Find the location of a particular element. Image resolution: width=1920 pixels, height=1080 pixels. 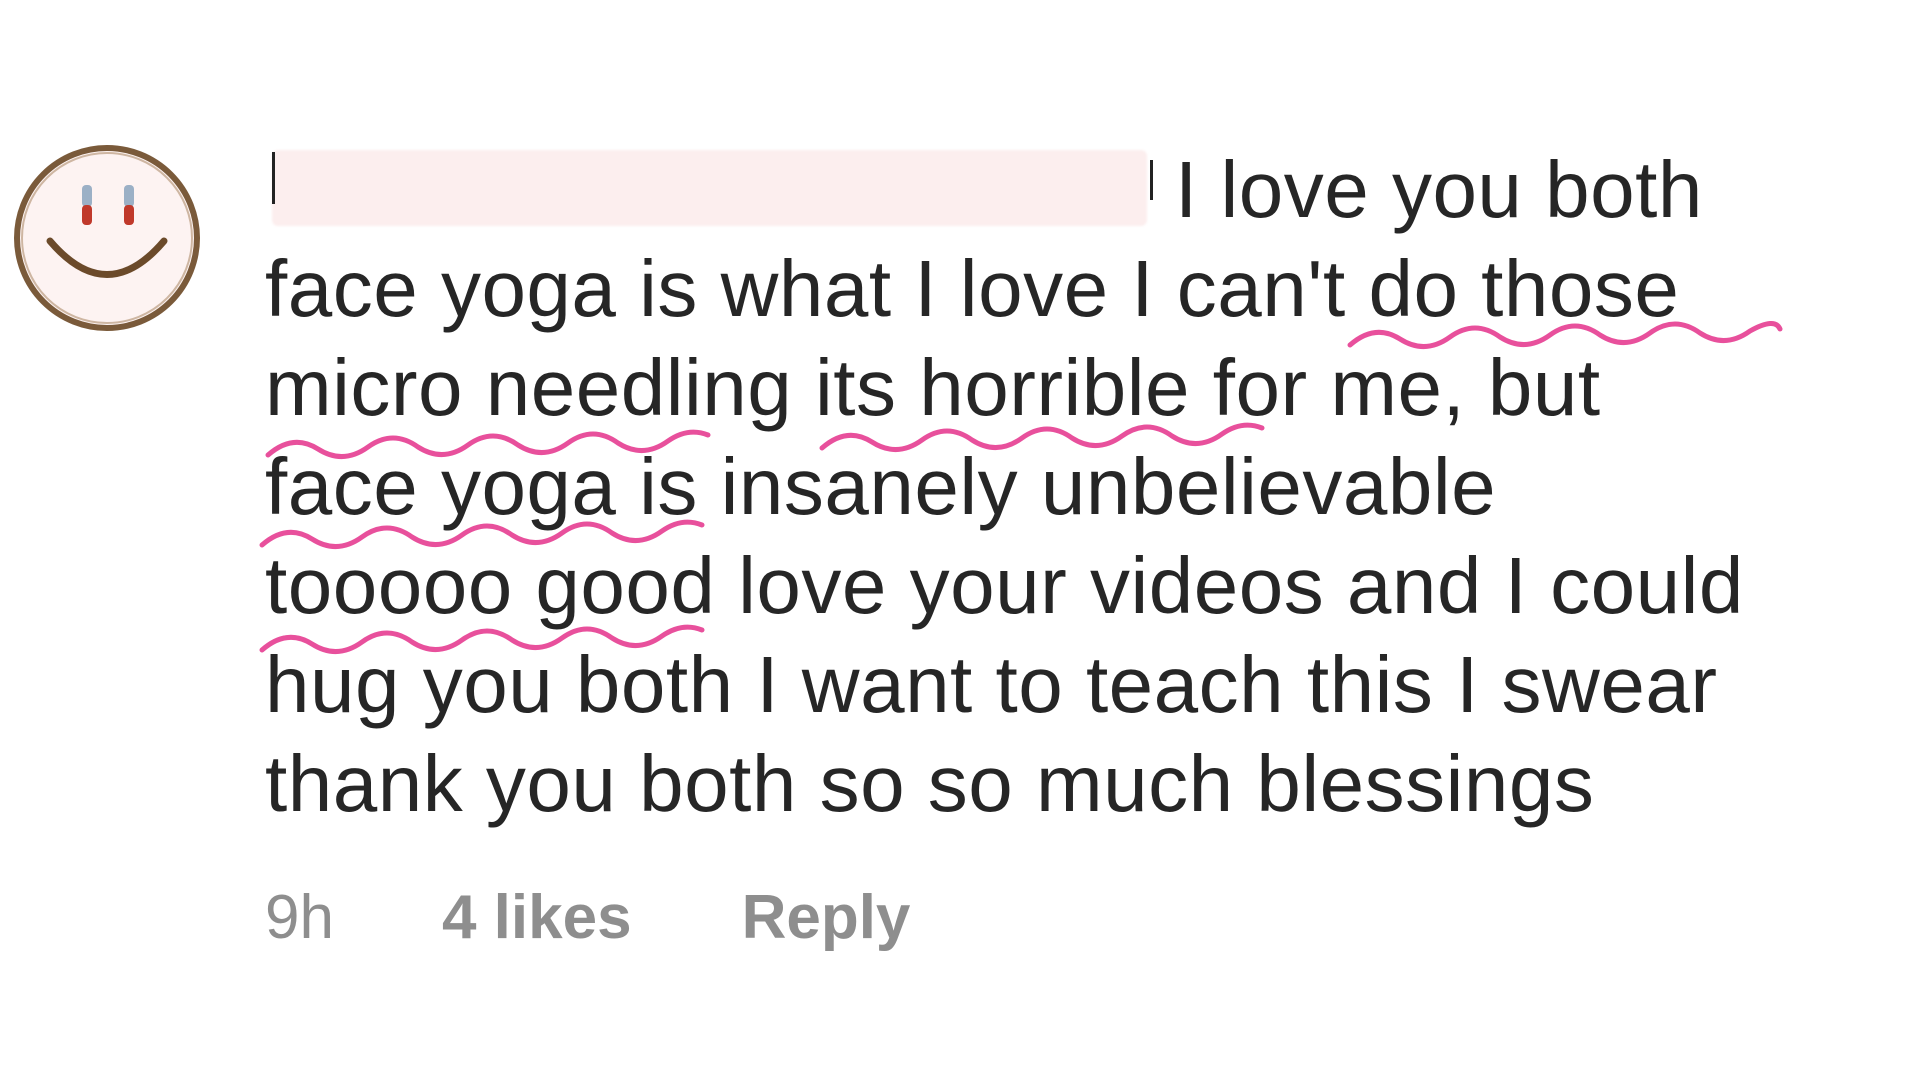

reply-button: Reply is located at coordinates (826, 917).